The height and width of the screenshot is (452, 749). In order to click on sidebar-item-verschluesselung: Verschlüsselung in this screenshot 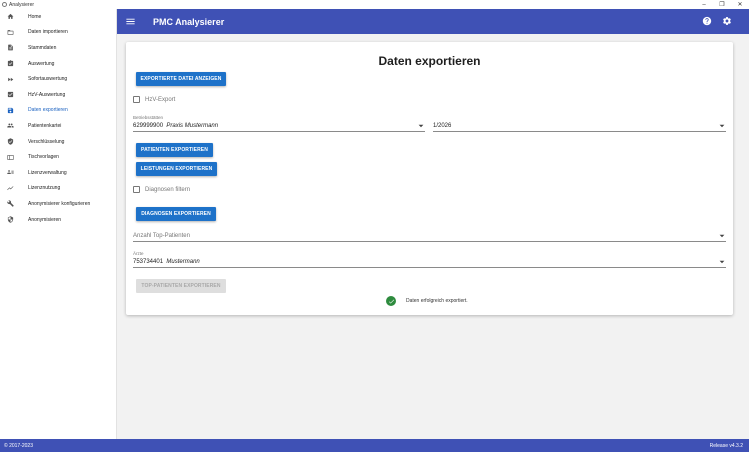, I will do `click(58, 142)`.